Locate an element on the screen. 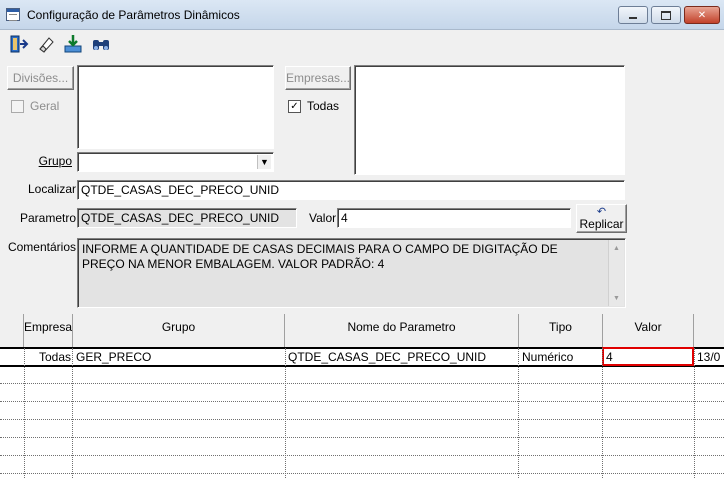 This screenshot has width=724, height=478. eraser-icon is located at coordinates (46, 45).